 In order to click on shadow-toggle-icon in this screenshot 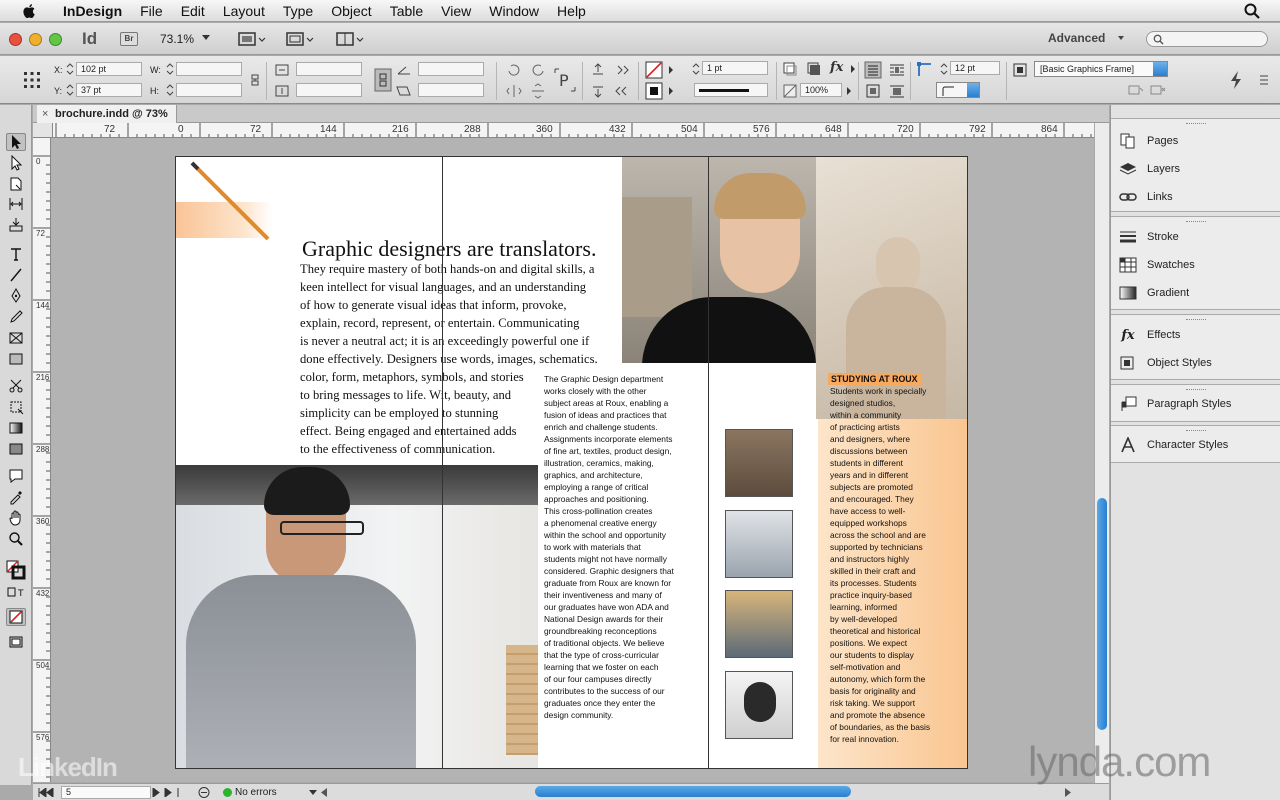, I will do `click(814, 69)`.